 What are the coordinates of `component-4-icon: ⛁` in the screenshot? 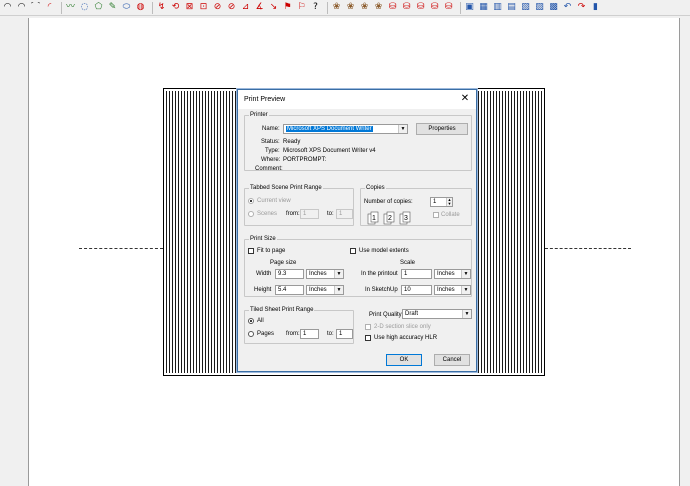 It's located at (434, 7).